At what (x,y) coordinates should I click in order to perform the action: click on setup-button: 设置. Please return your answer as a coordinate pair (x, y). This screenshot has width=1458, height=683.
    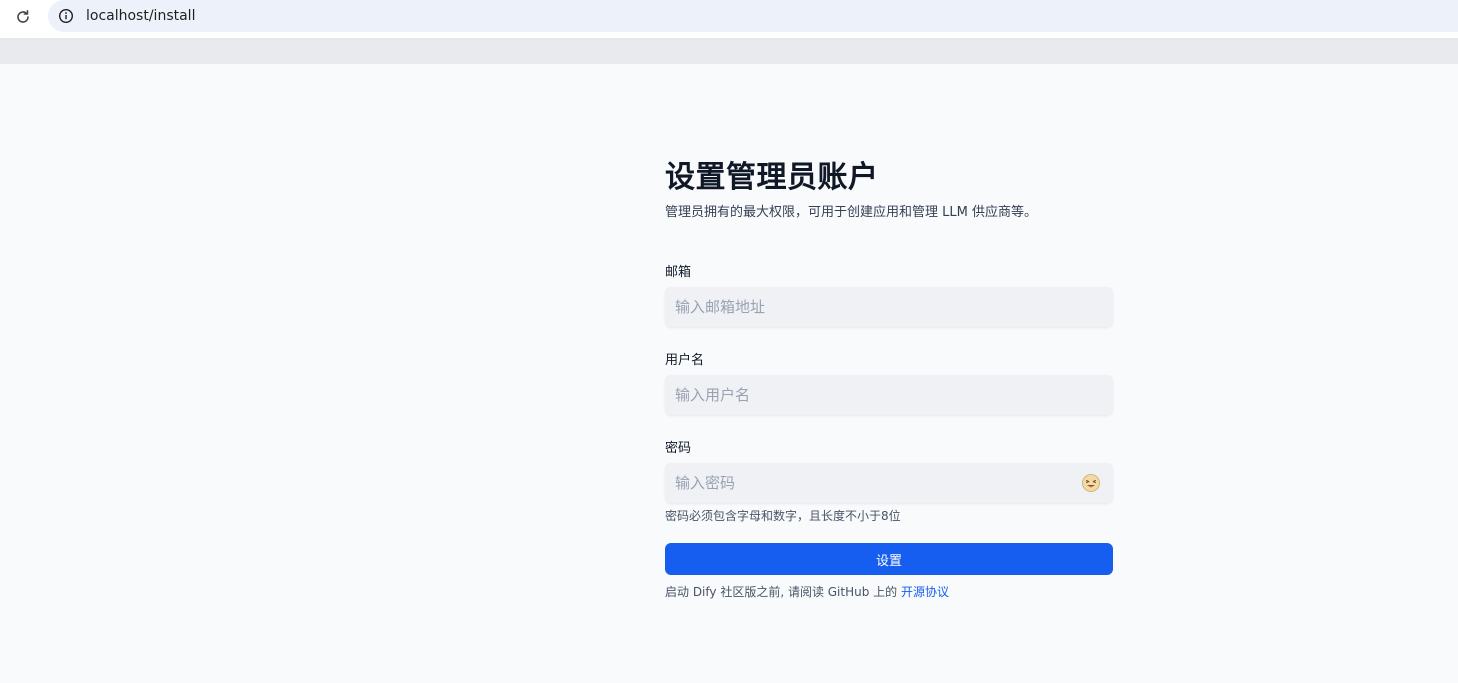
    Looking at the image, I should click on (889, 559).